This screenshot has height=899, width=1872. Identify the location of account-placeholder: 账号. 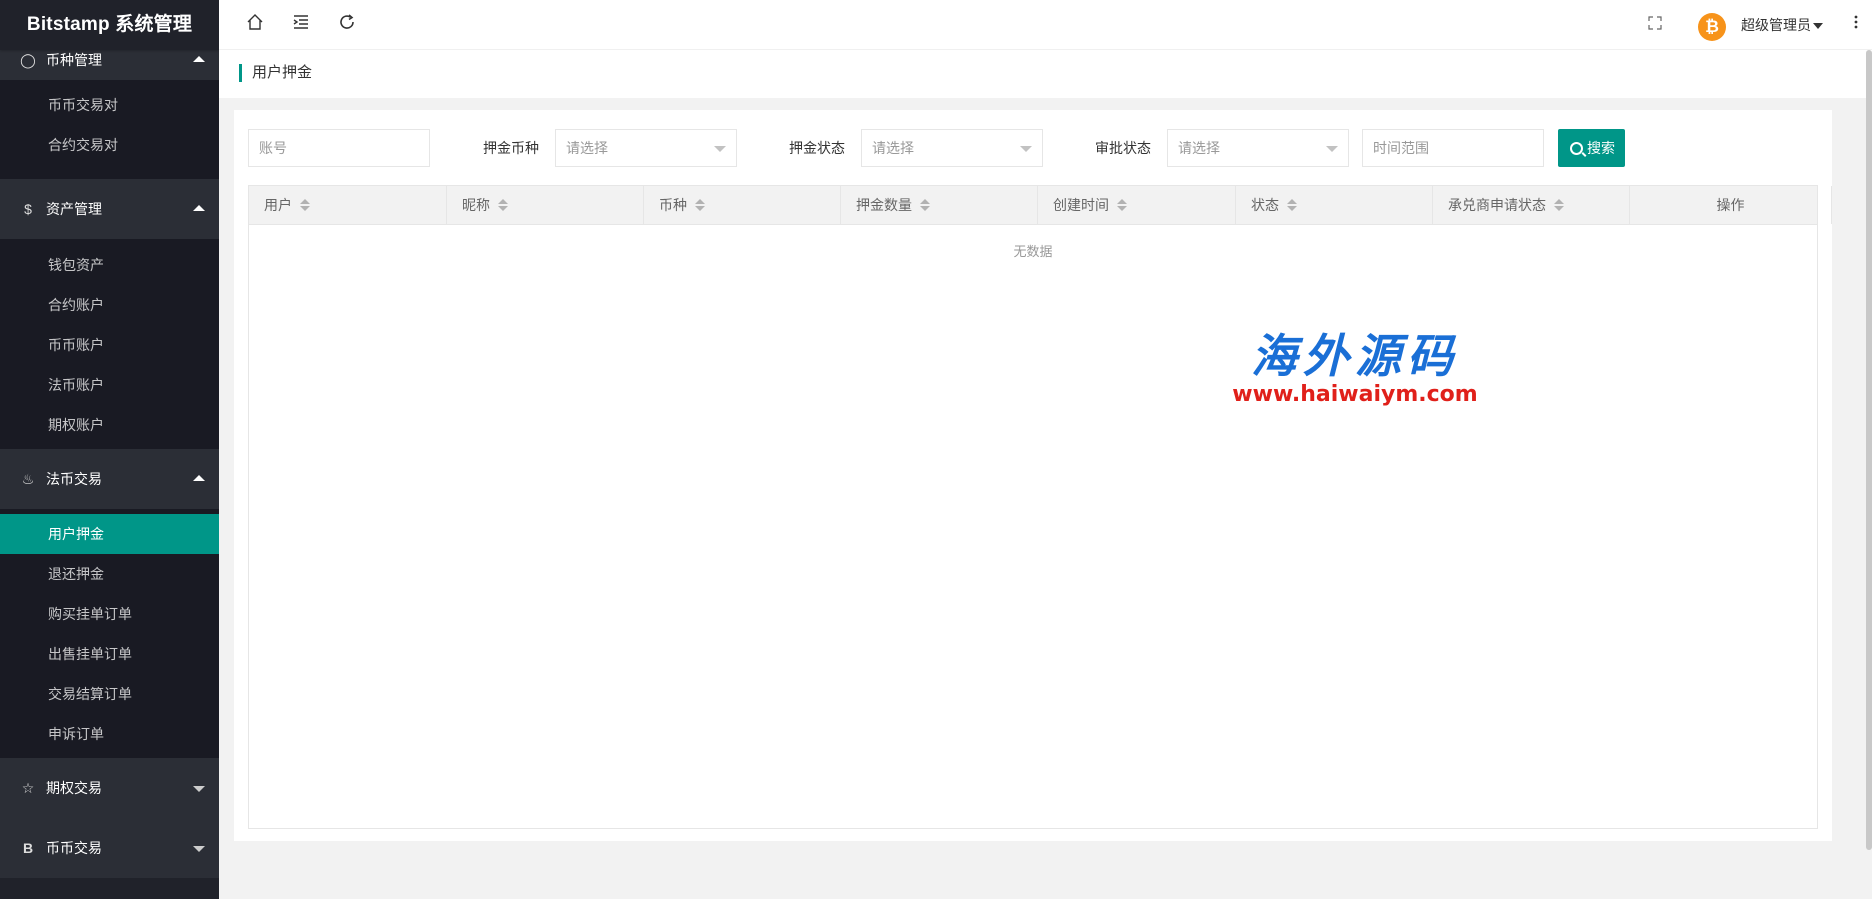
(273, 148).